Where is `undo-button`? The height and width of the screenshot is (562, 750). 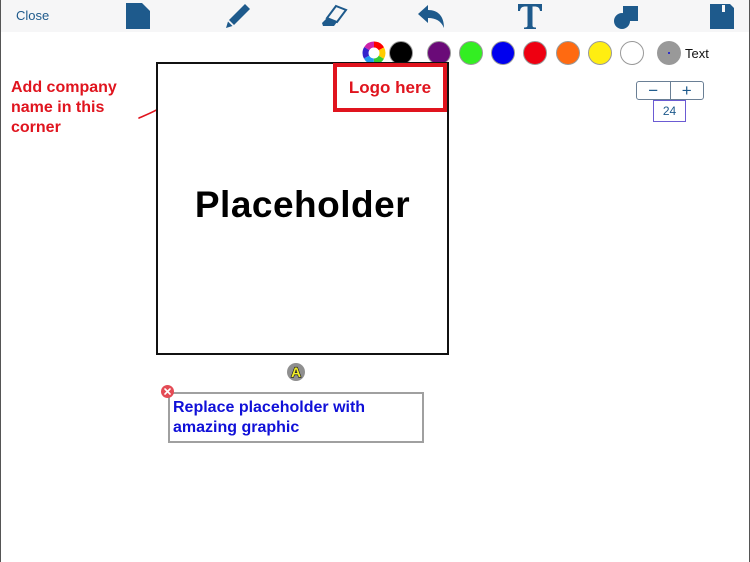 undo-button is located at coordinates (431, 16).